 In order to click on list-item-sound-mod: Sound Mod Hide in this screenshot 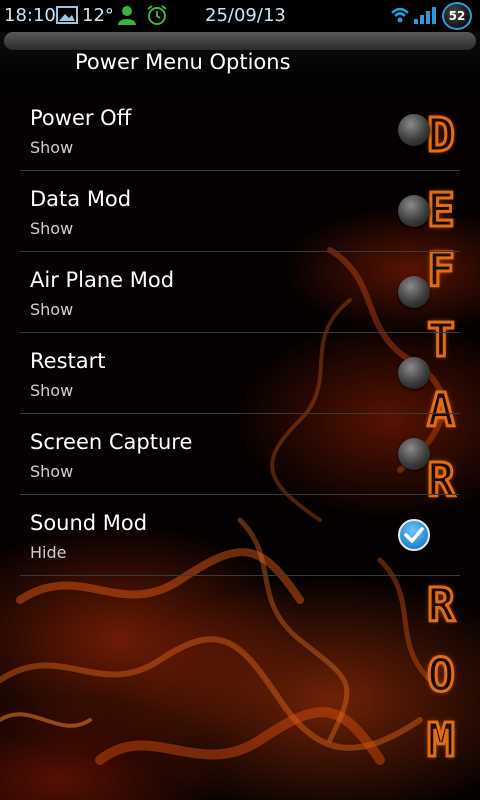, I will do `click(240, 535)`.